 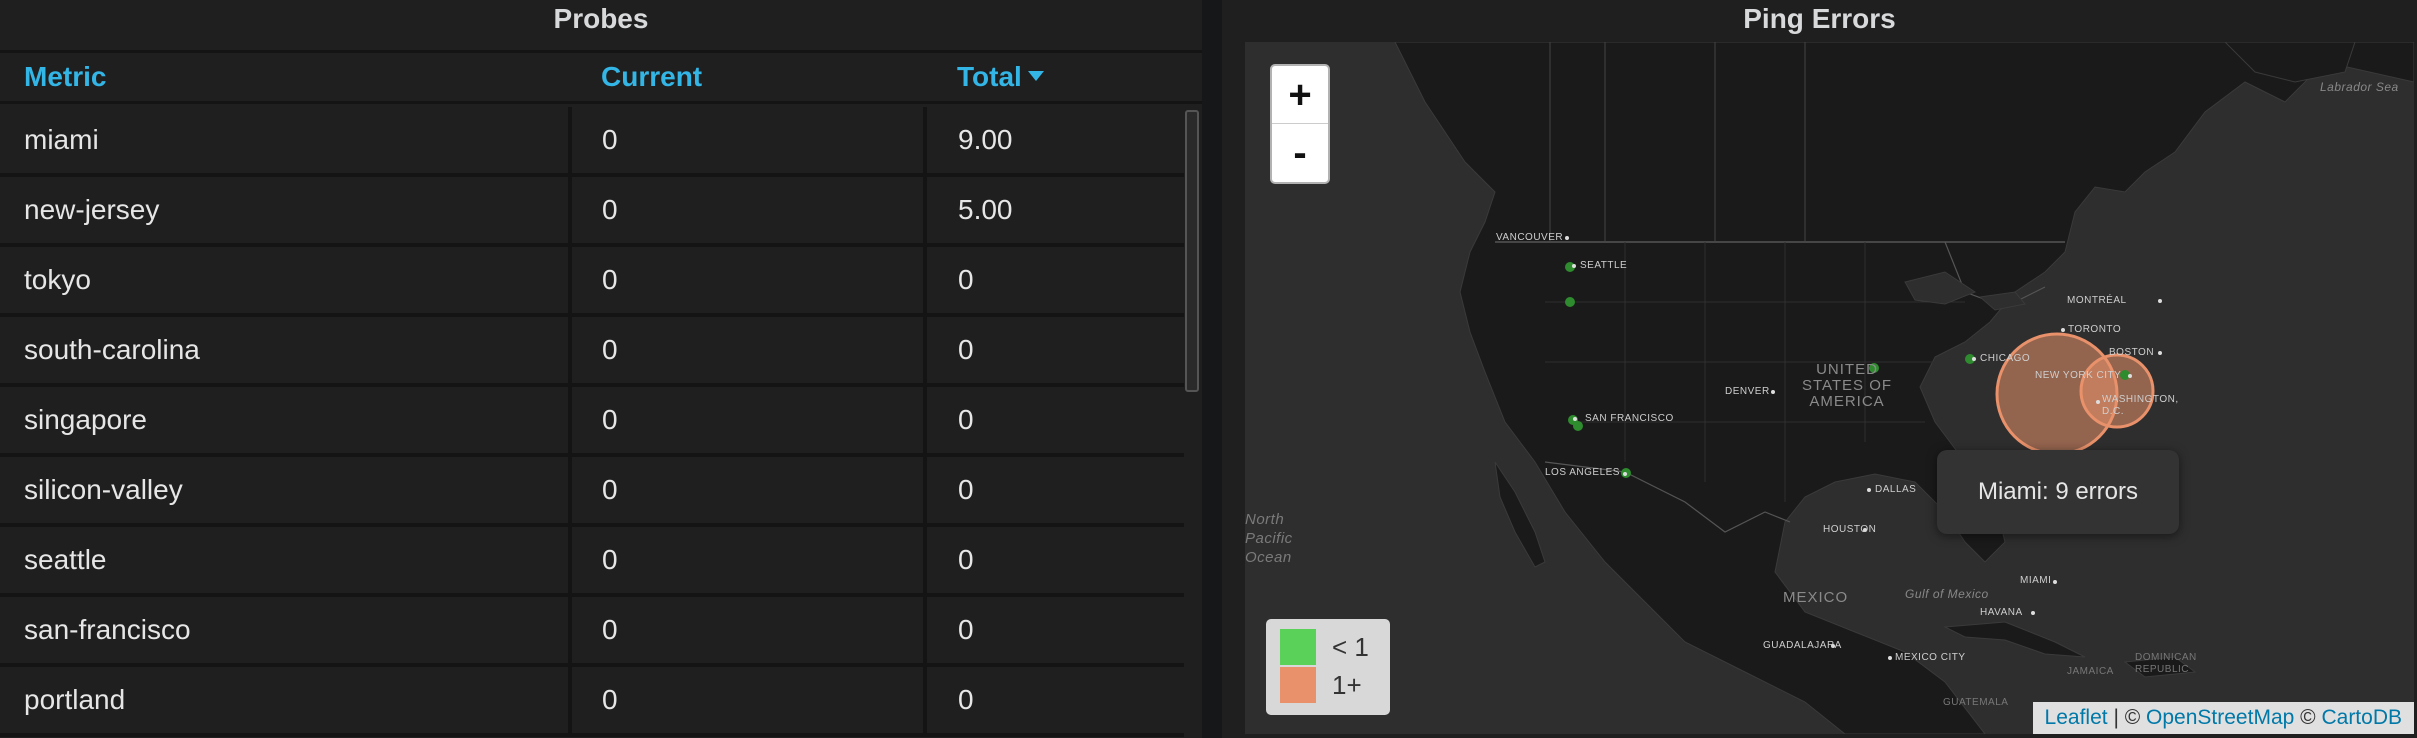 I want to click on zoom-out-button: -, so click(x=1300, y=153).